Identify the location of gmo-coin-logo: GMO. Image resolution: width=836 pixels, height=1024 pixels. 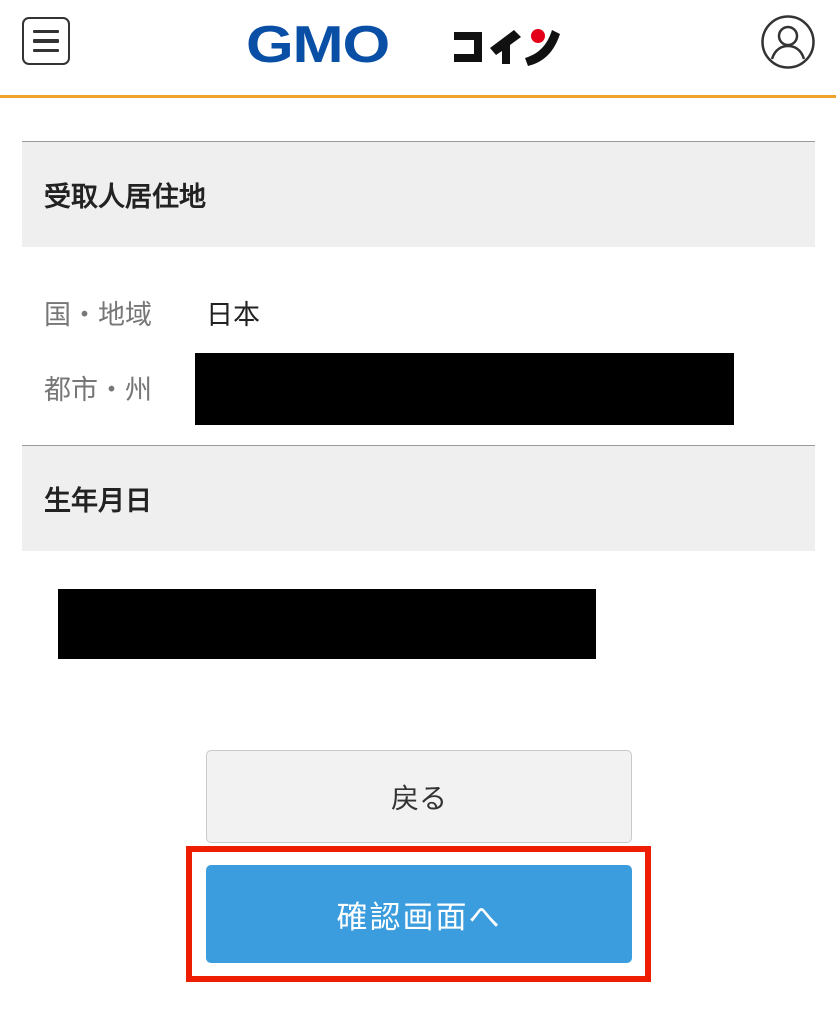
(418, 43).